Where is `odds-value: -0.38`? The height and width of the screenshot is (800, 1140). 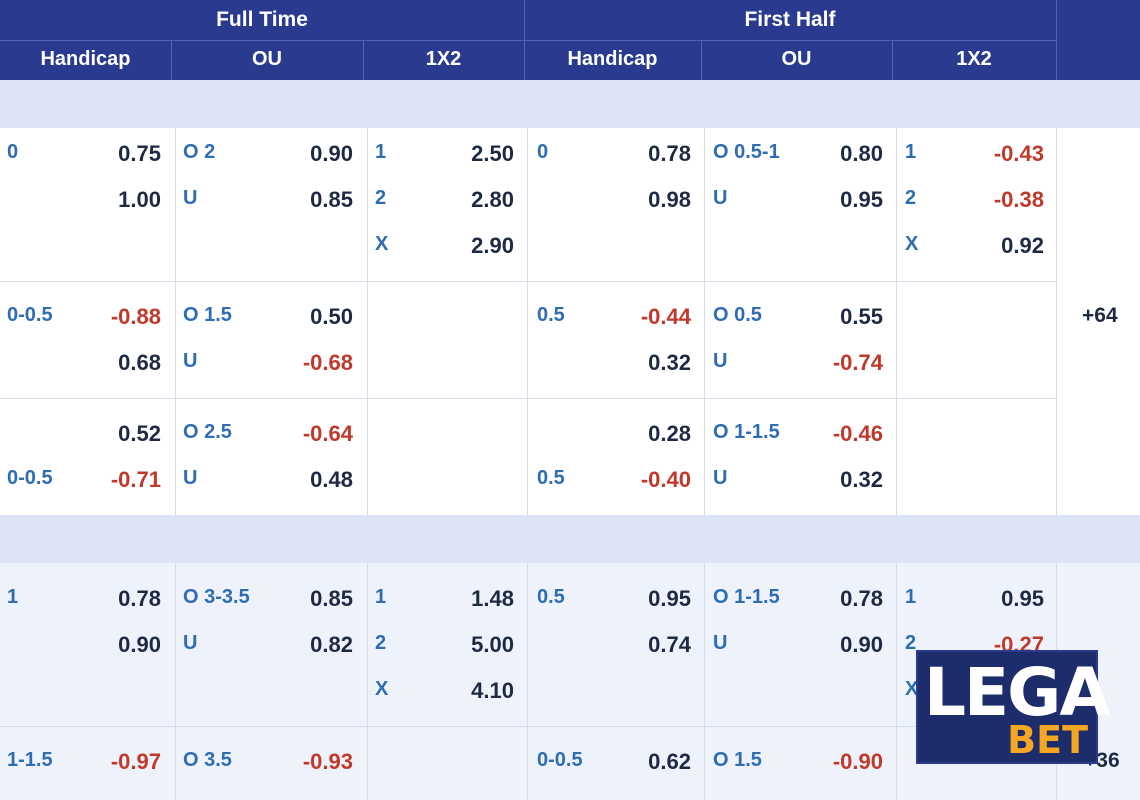
odds-value: -0.38 is located at coordinates (994, 200).